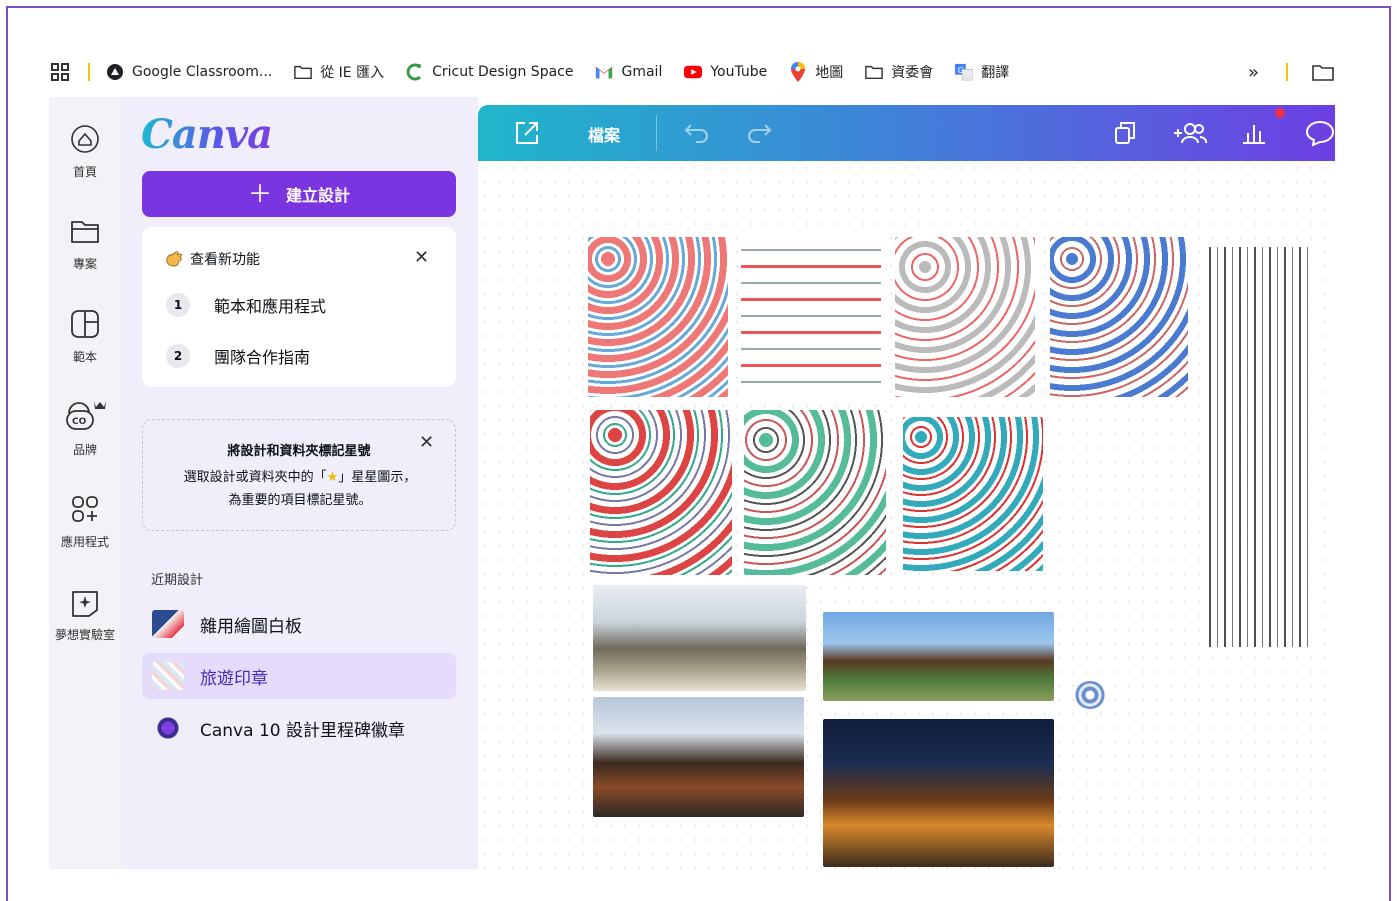  Describe the element at coordinates (906, 133) in the screenshot. I see `editor-toolbar: 檔案` at that location.